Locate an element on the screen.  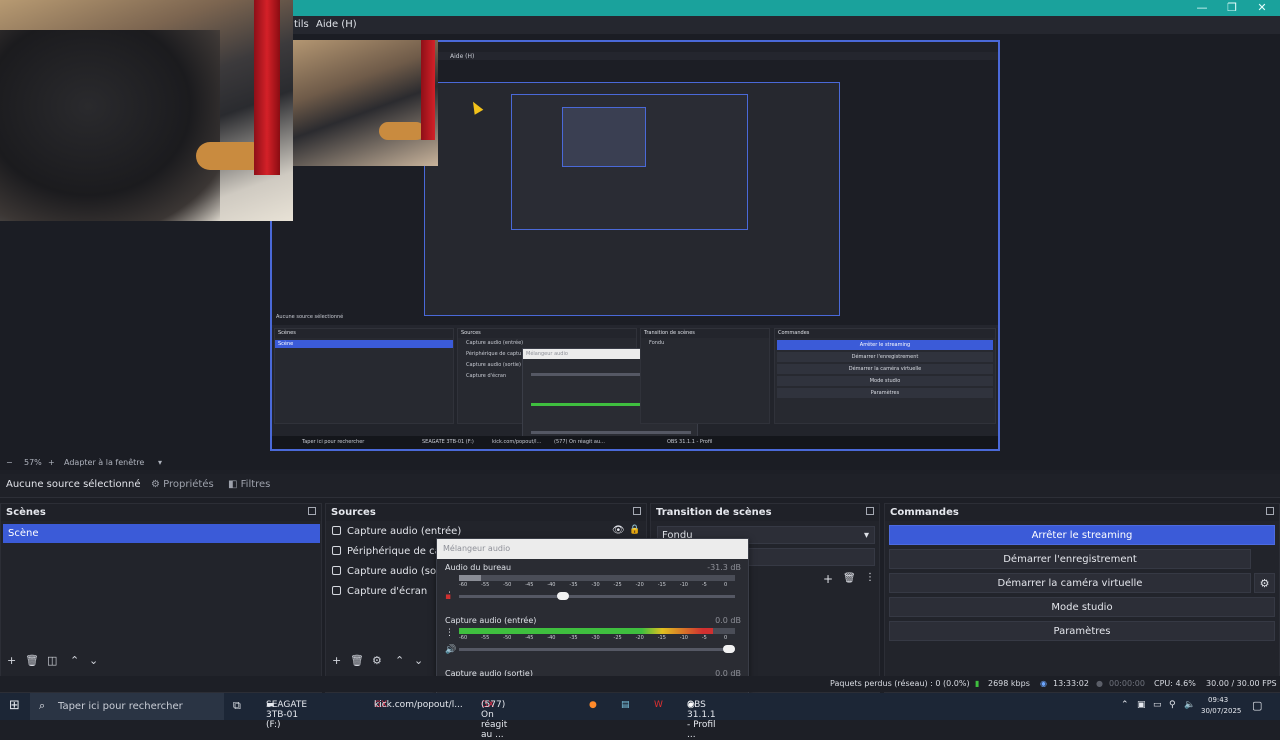
webcam-chair-nested is located at coordinates (402, 131).